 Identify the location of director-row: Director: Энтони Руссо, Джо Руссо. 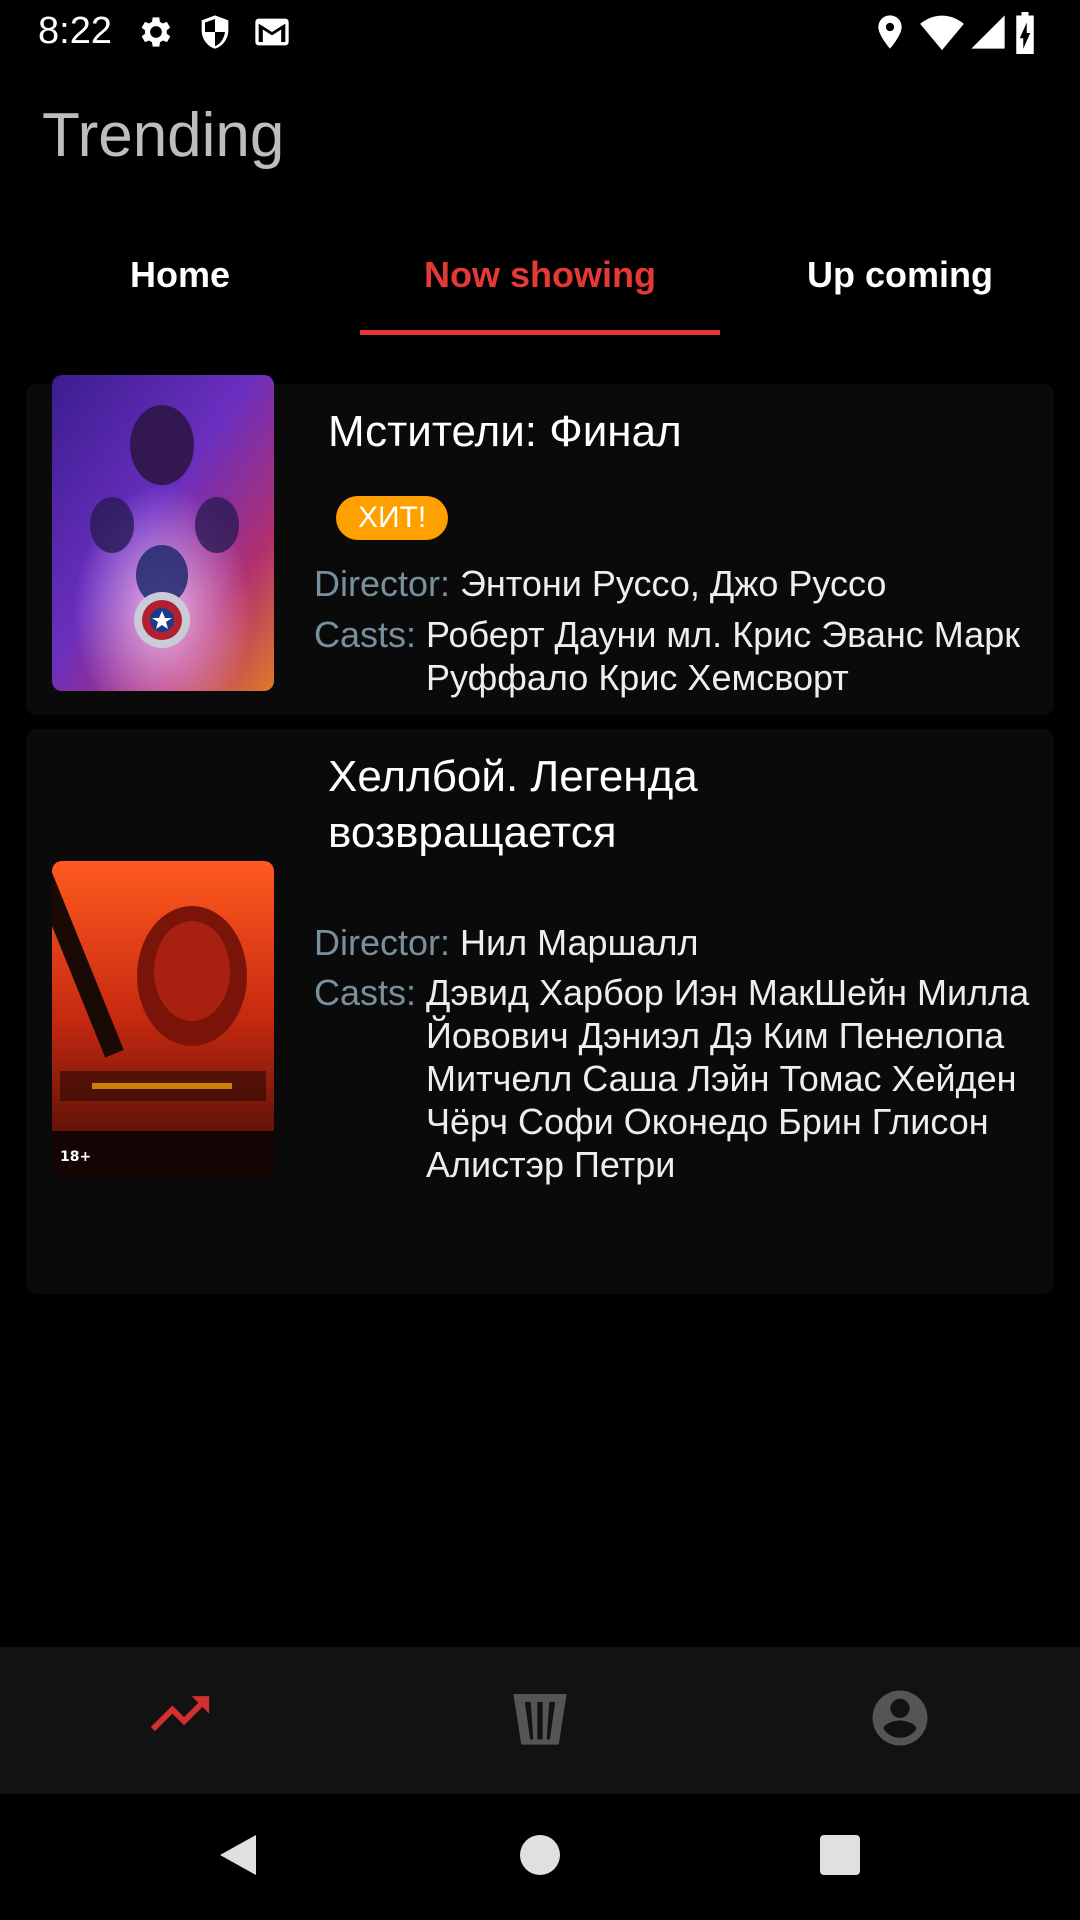
(600, 583).